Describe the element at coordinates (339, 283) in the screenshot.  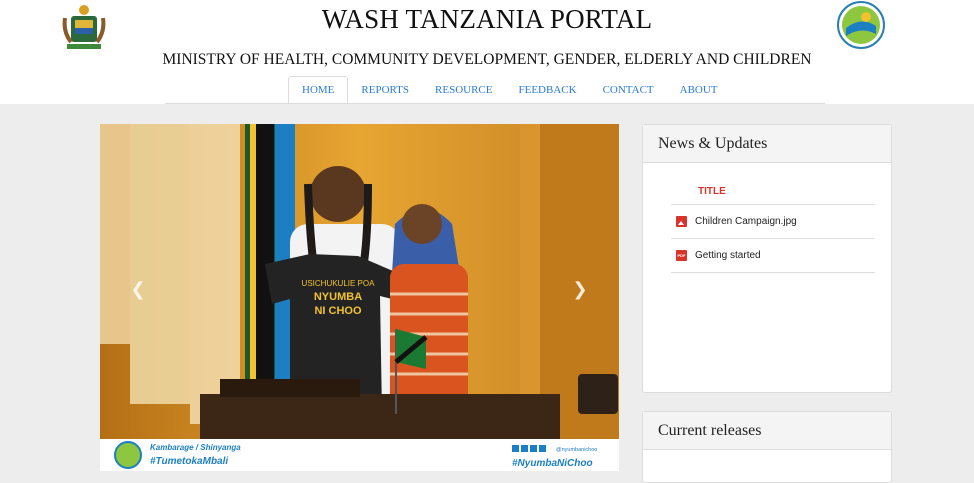
I see `shirt-text-line1: USICHUKULIE POA` at that location.